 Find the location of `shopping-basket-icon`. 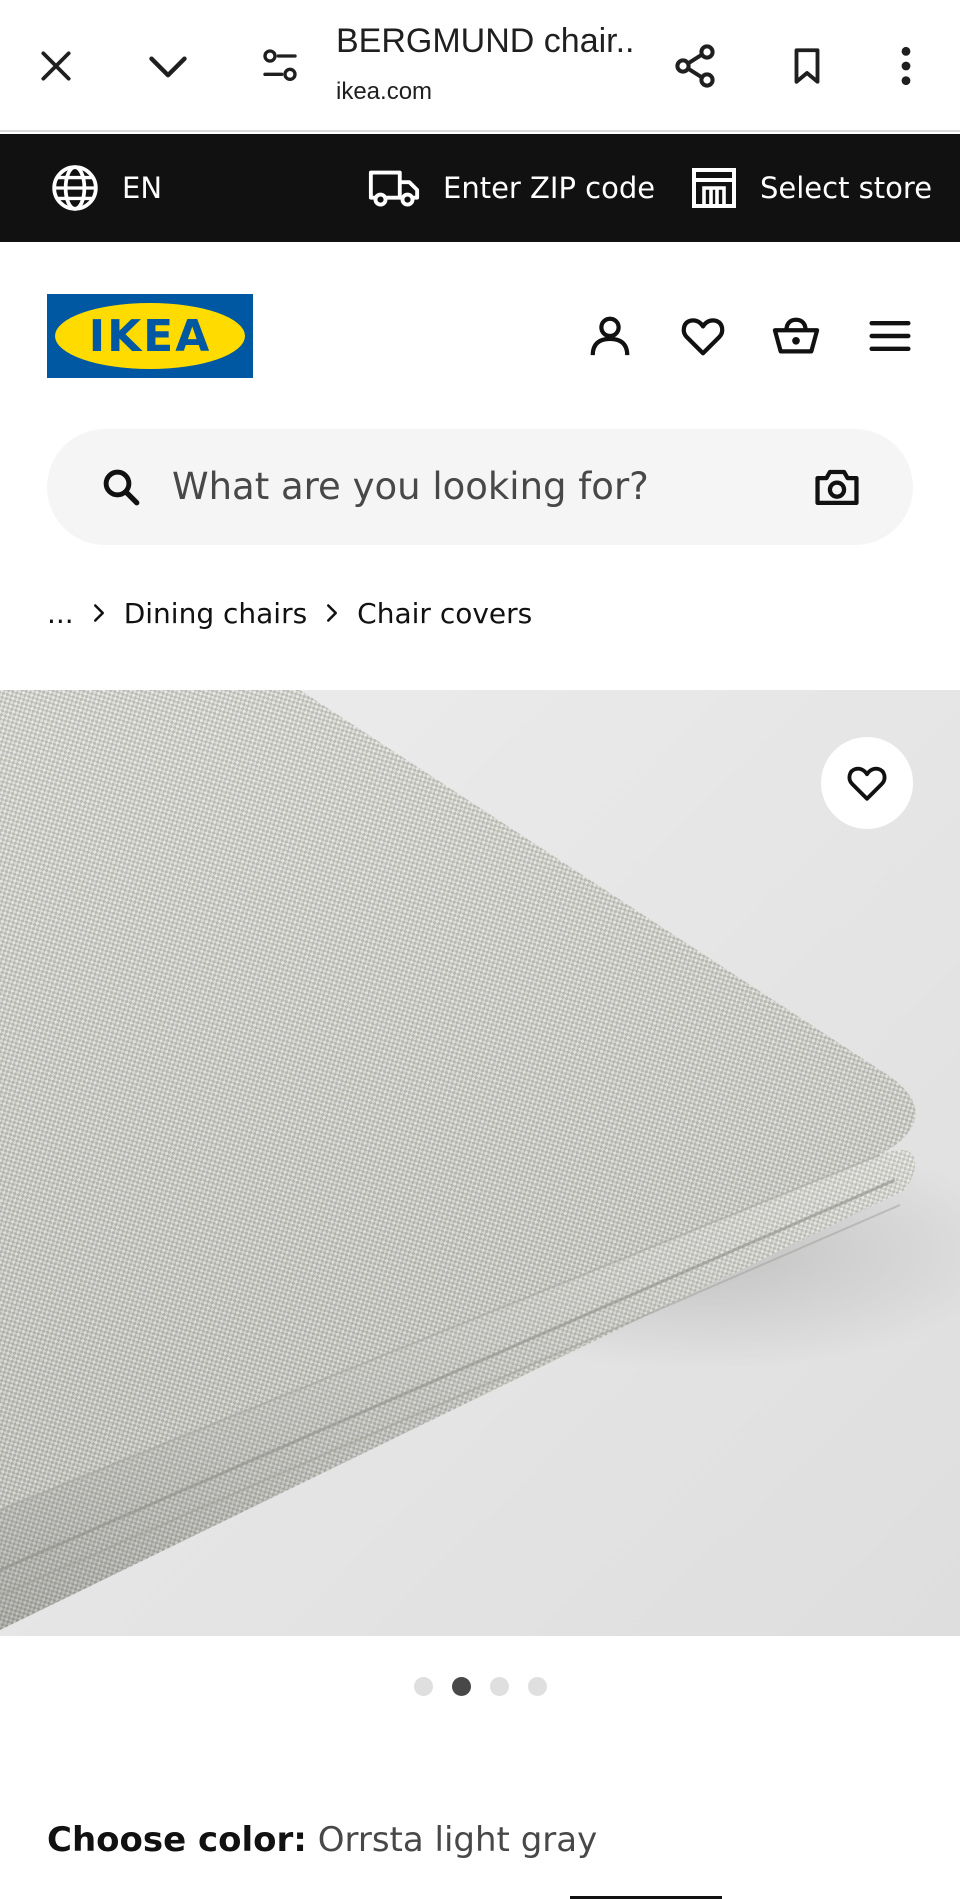

shopping-basket-icon is located at coordinates (796, 336).